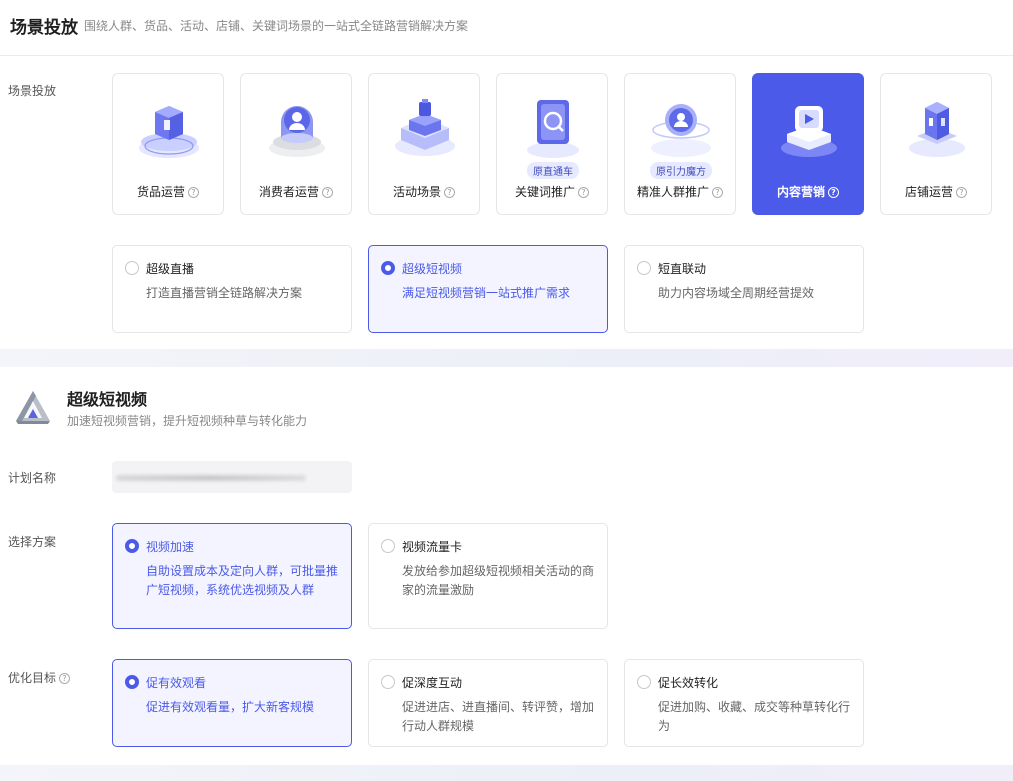 The width and height of the screenshot is (1013, 781). What do you see at coordinates (432, 547) in the screenshot?
I see `option-title: 视频流量卡` at bounding box center [432, 547].